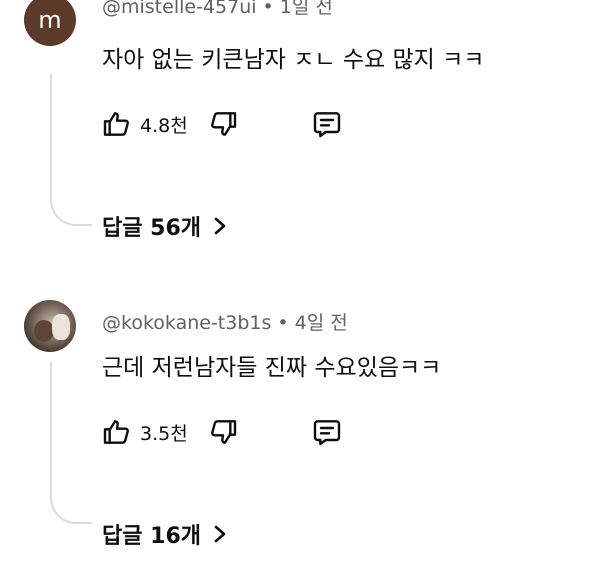 Image resolution: width=589 pixels, height=569 pixels. What do you see at coordinates (179, 9) in the screenshot?
I see `comment-handle-text: @mistelle-457ui` at bounding box center [179, 9].